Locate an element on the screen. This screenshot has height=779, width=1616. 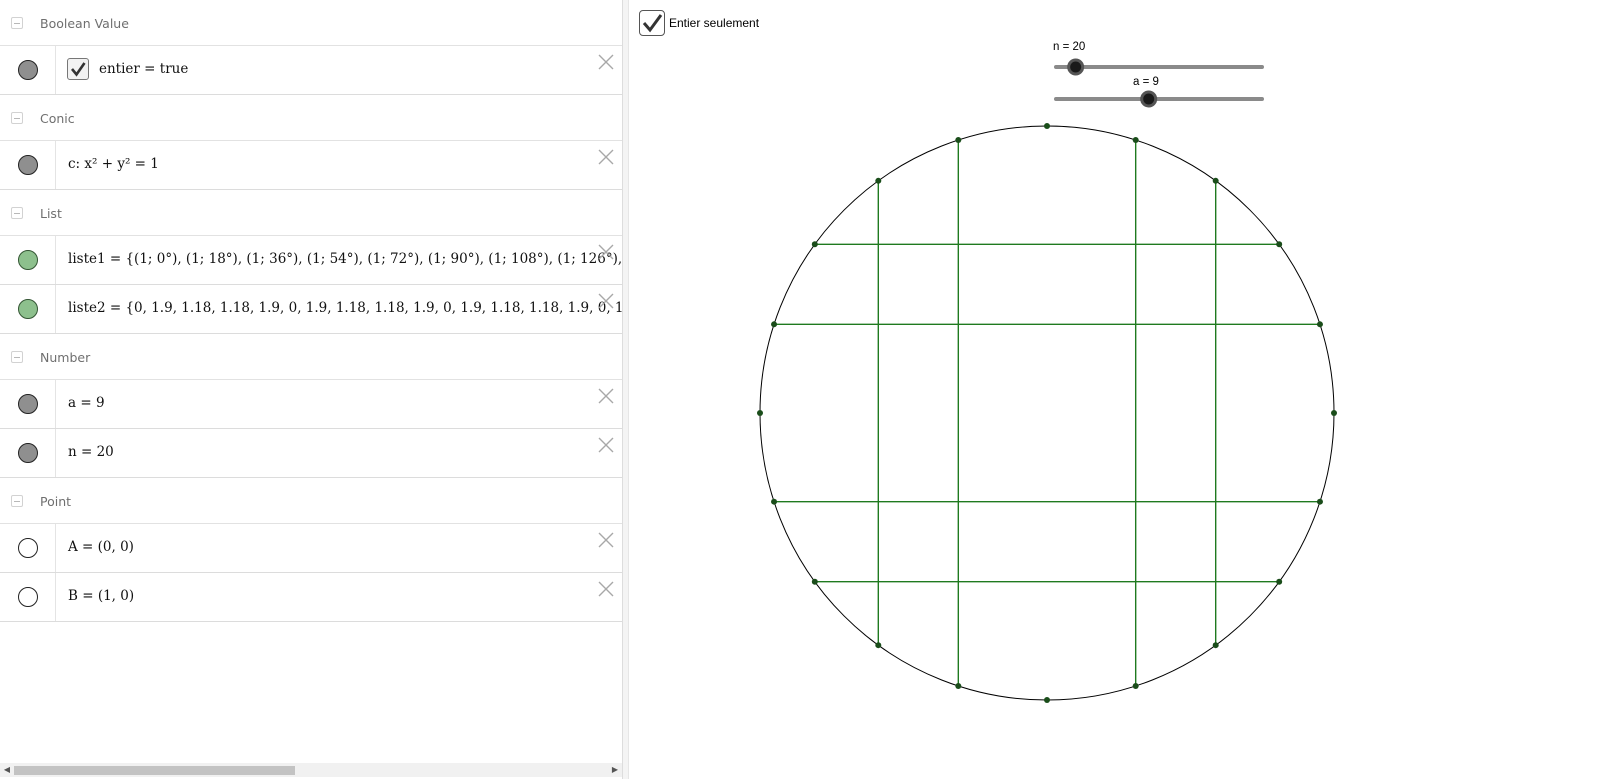
boolean-checkbox is located at coordinates (78, 69).